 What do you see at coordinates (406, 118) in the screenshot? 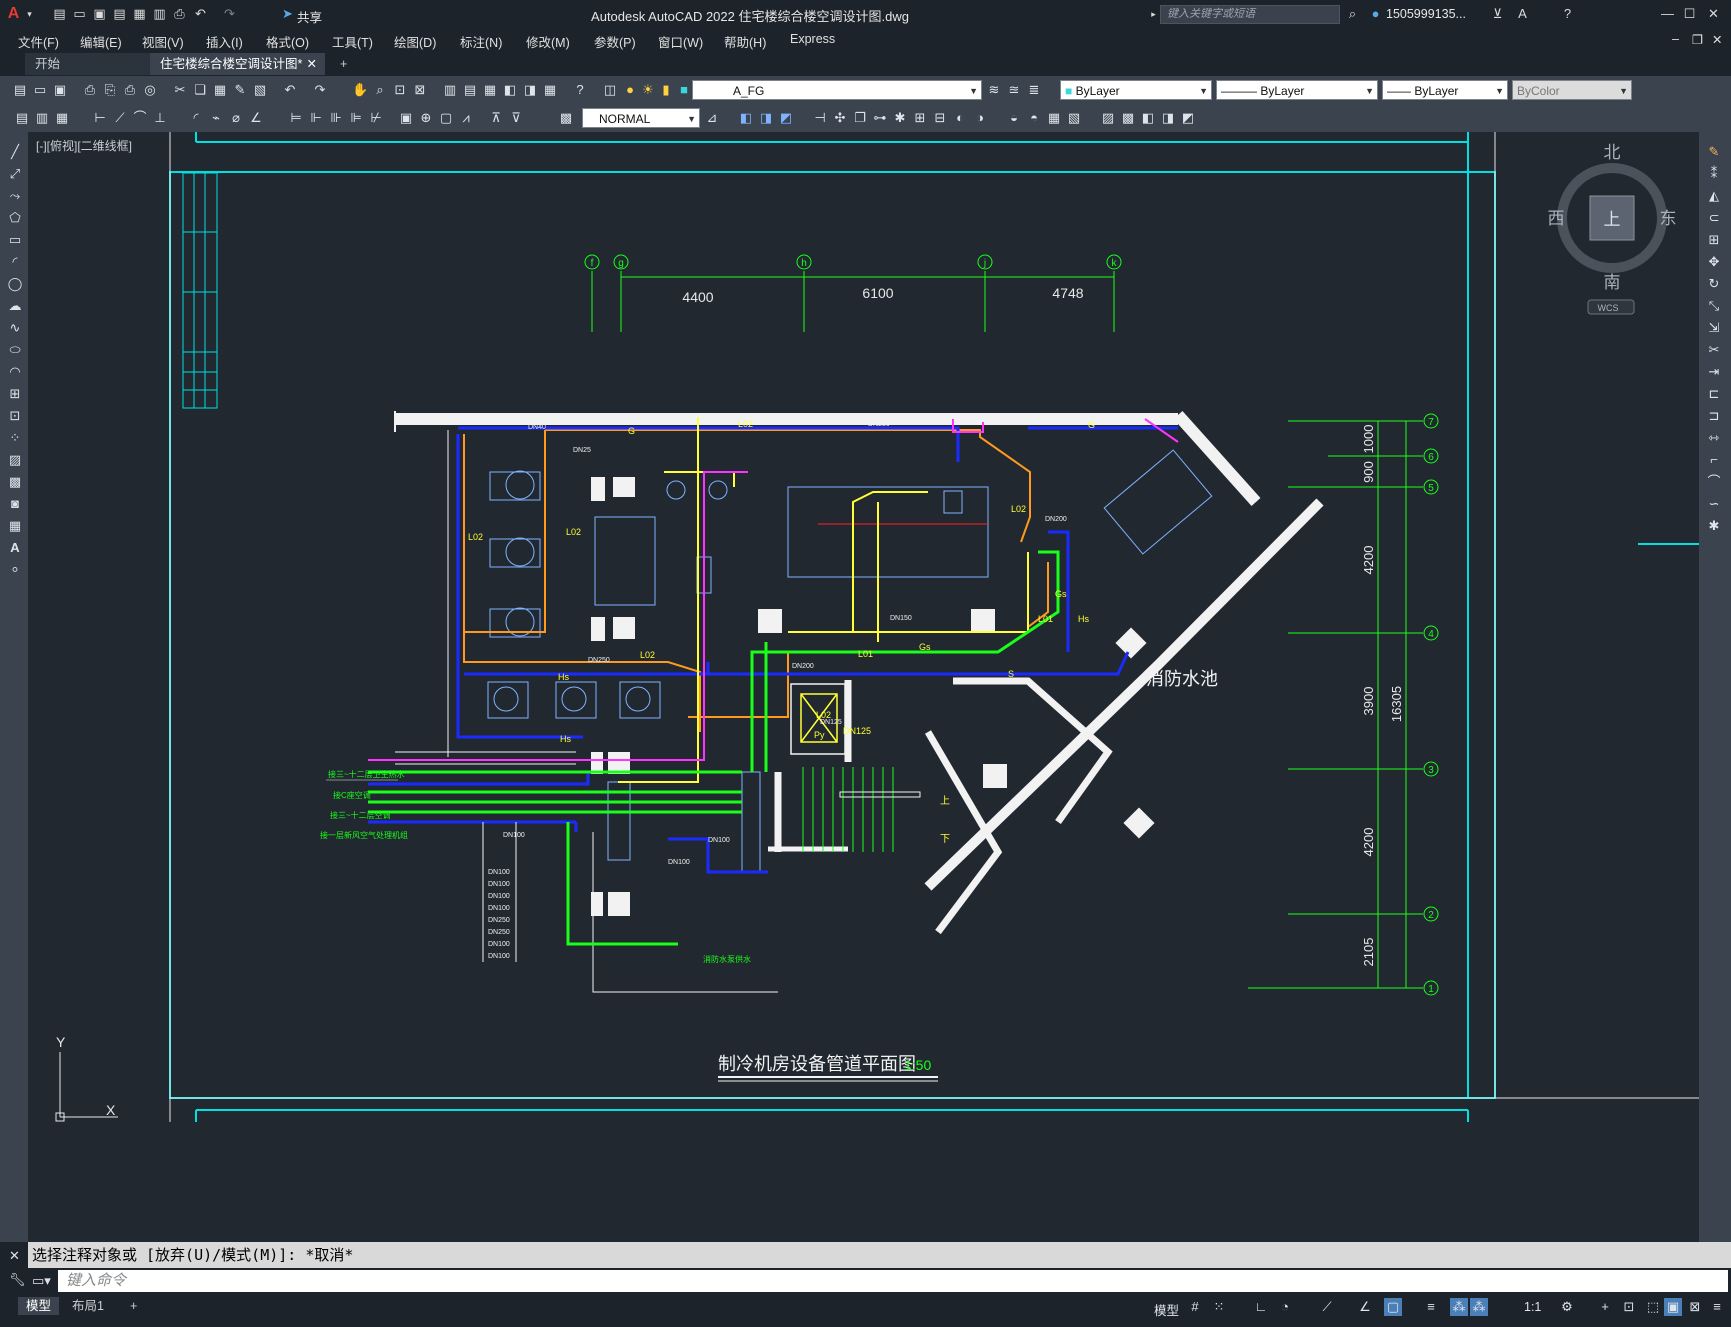
I see `tolerance-icon: ▣` at bounding box center [406, 118].